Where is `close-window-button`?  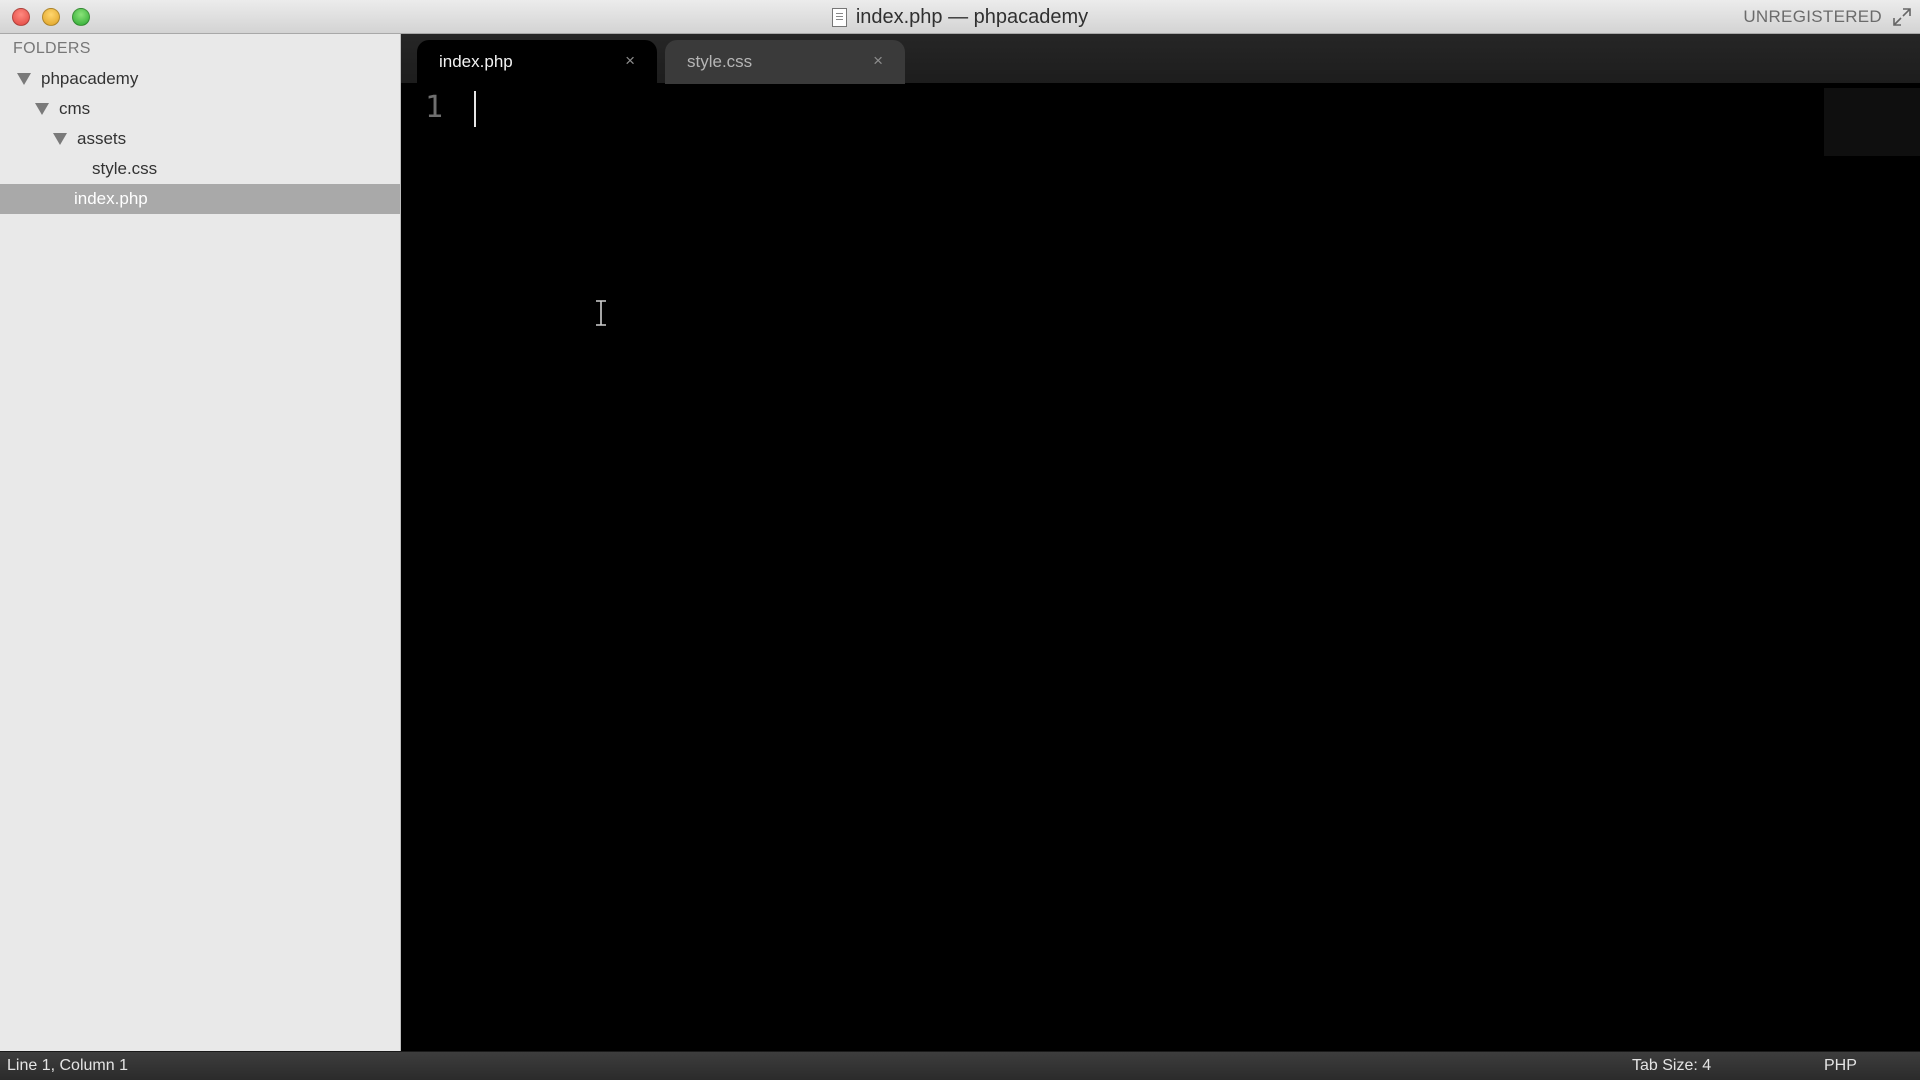
close-window-button is located at coordinates (21, 17).